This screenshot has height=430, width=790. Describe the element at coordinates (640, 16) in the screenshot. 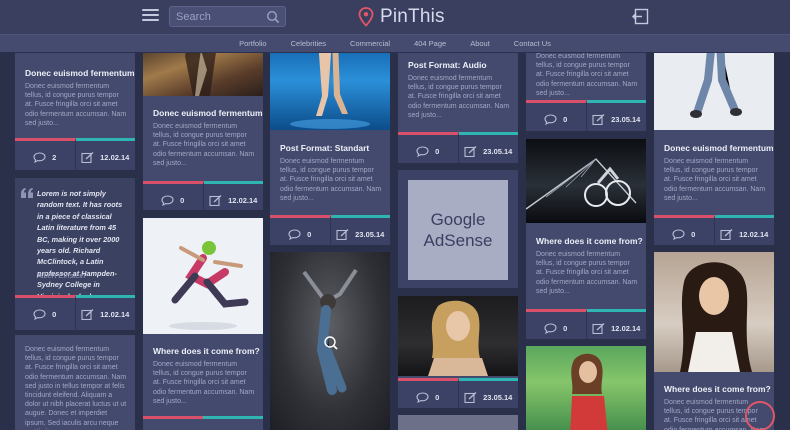

I see `logout-icon` at that location.